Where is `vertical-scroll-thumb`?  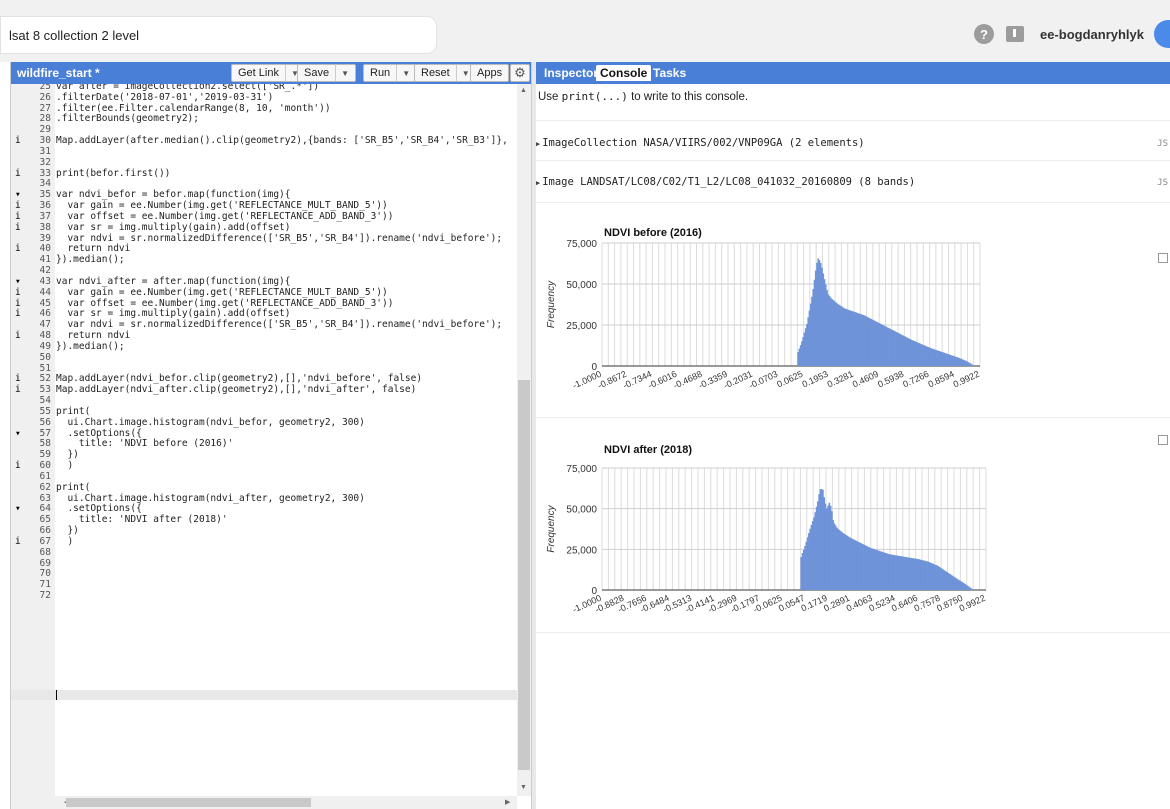 vertical-scroll-thumb is located at coordinates (524, 575).